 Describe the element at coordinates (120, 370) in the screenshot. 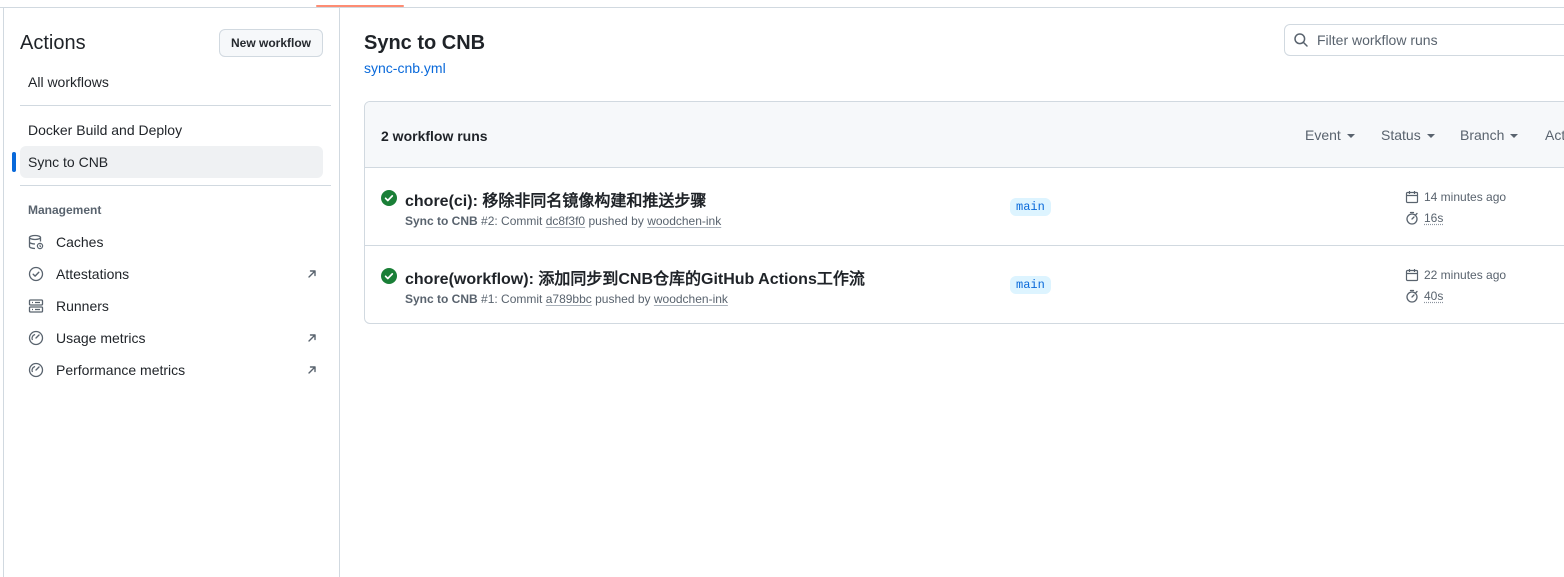

I see `sidebar-item-label: Performance metrics` at that location.